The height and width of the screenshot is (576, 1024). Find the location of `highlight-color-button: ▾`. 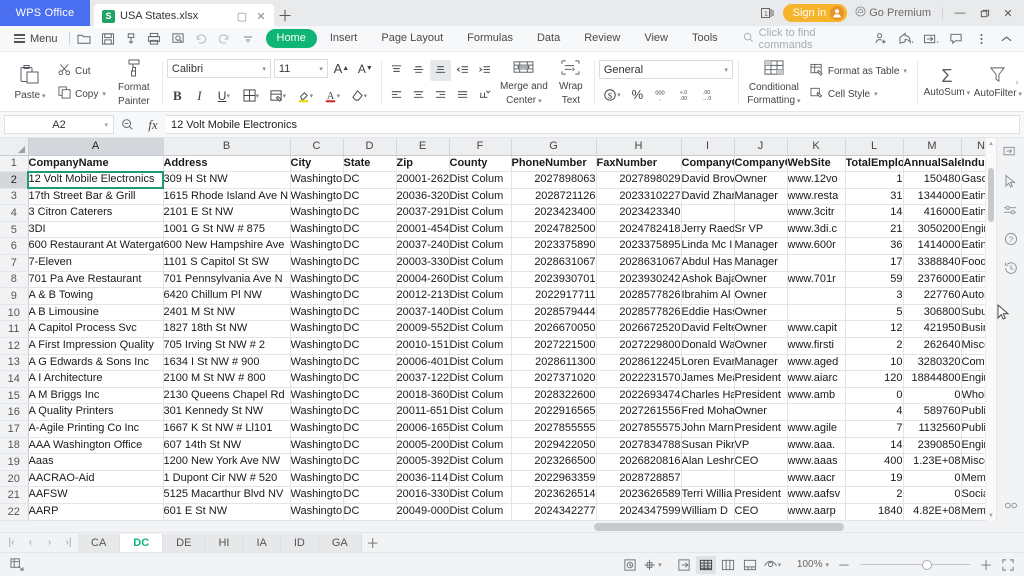

highlight-color-button: ▾ is located at coordinates (305, 95).